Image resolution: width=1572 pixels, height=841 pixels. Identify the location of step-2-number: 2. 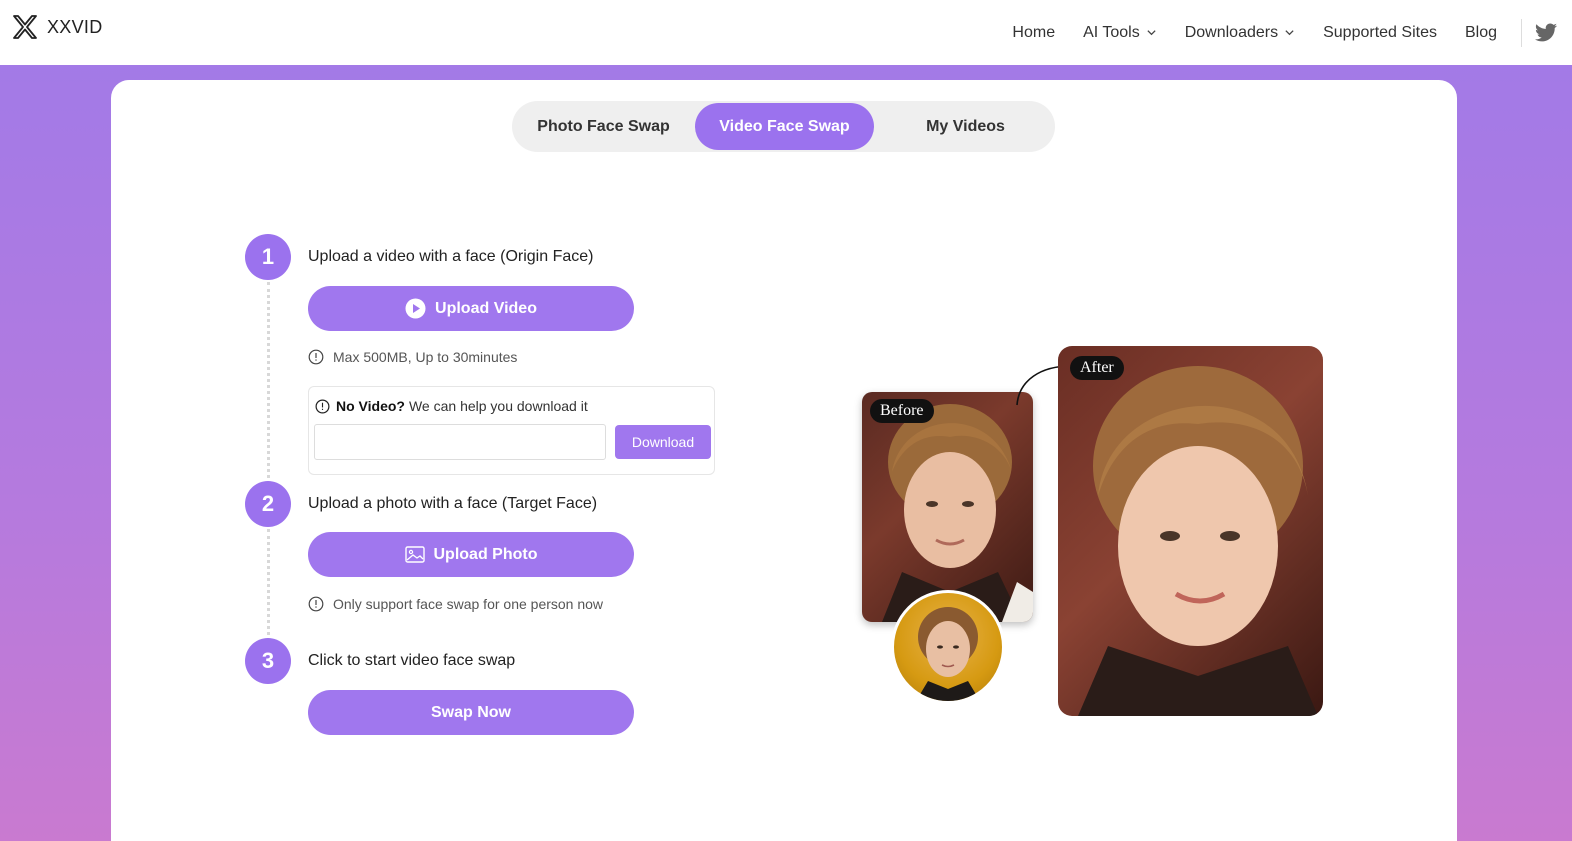
(268, 504).